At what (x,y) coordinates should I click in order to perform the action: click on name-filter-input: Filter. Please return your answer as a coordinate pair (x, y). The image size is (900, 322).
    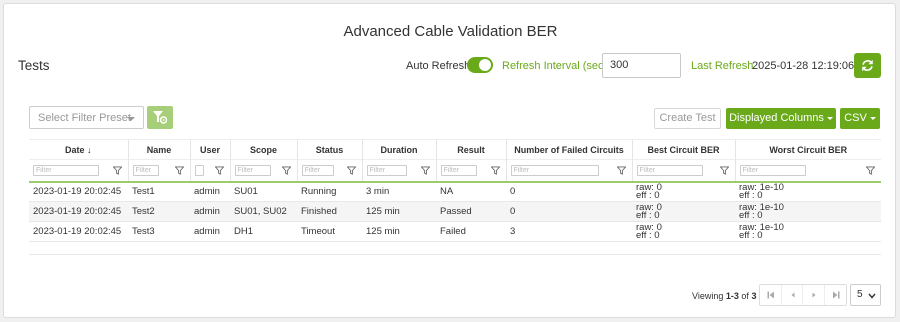
    Looking at the image, I should click on (145, 170).